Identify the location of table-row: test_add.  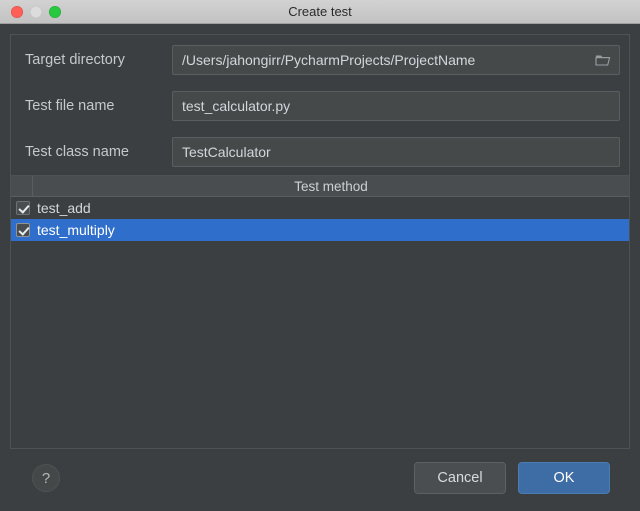
(320, 208).